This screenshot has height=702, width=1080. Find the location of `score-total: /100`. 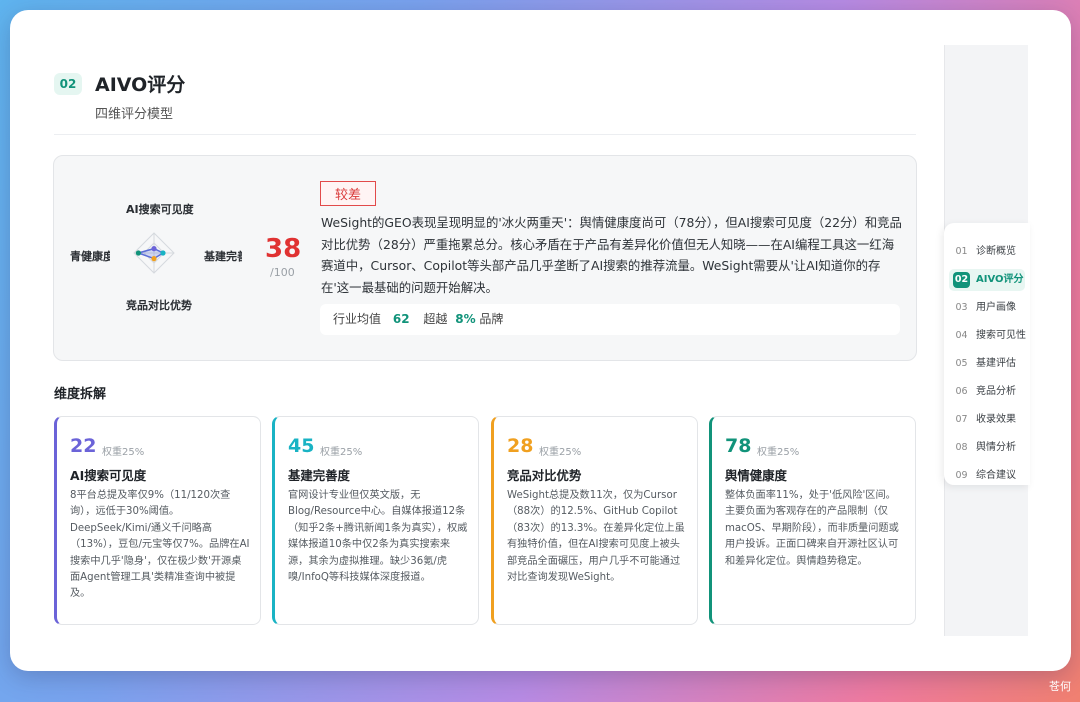

score-total: /100 is located at coordinates (282, 272).